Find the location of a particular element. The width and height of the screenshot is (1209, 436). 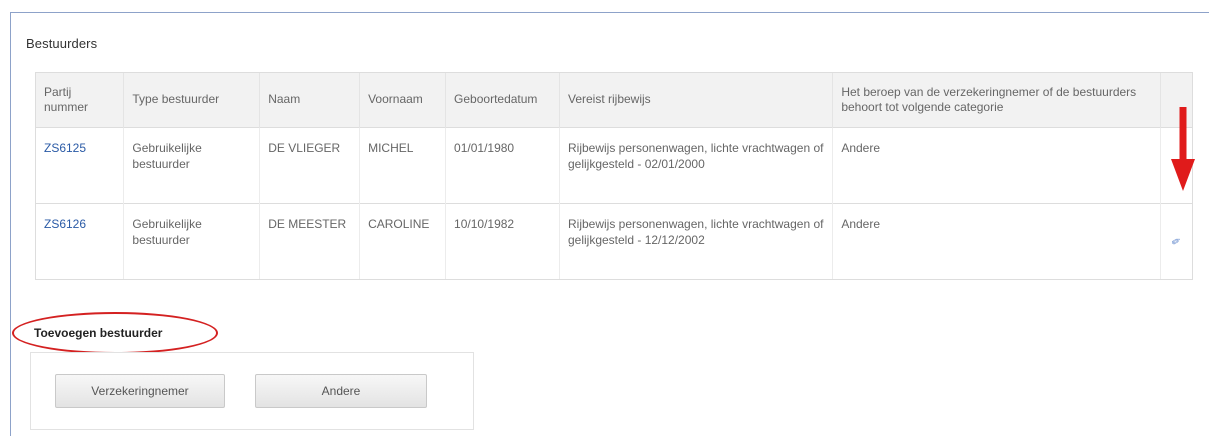

cell-actions: ✏ is located at coordinates (1176, 240).